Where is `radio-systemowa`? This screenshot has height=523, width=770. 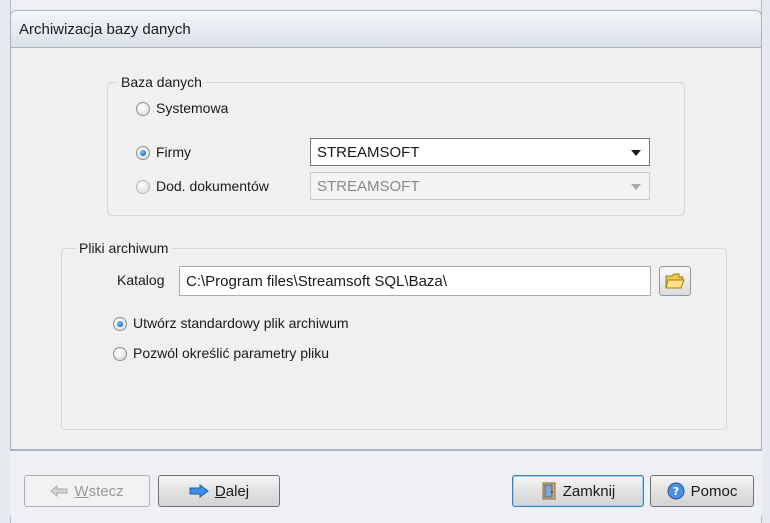 radio-systemowa is located at coordinates (143, 109).